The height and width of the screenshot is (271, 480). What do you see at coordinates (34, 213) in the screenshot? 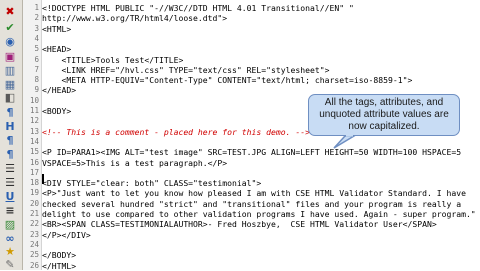
I see `line-number: 21` at bounding box center [34, 213].